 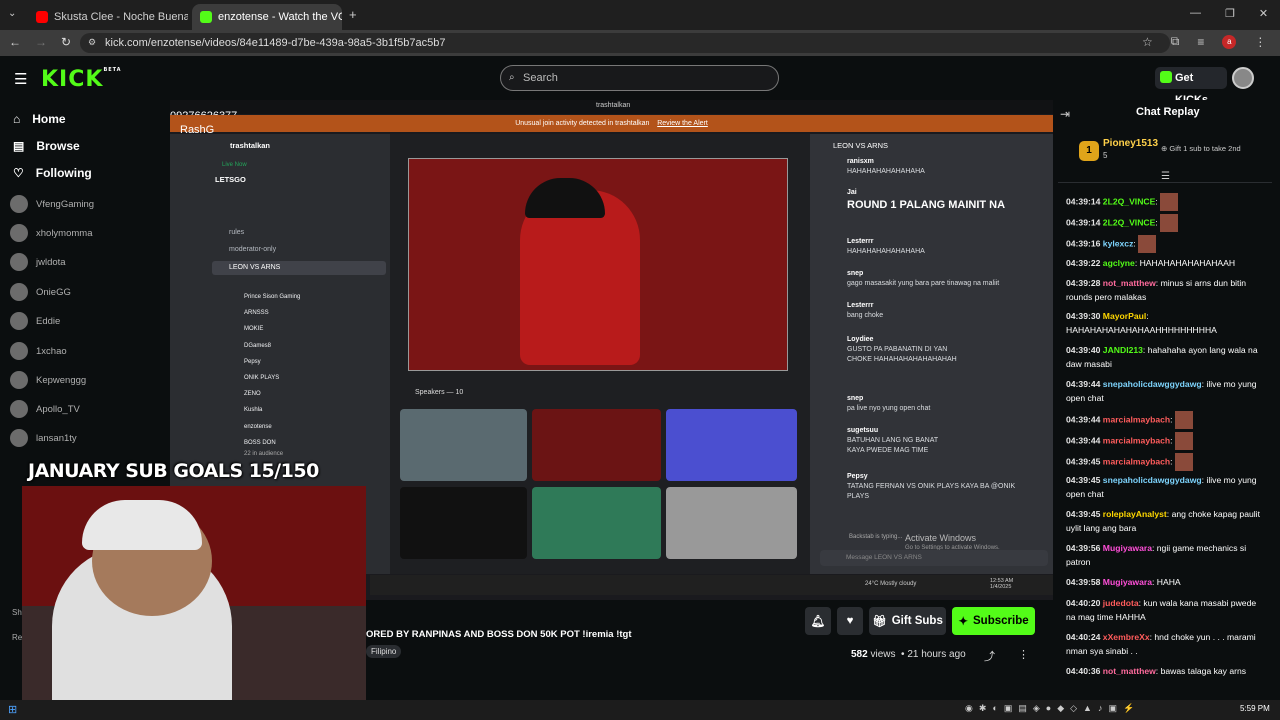 What do you see at coordinates (860, 339) in the screenshot?
I see `msg-author: Loydiee` at bounding box center [860, 339].